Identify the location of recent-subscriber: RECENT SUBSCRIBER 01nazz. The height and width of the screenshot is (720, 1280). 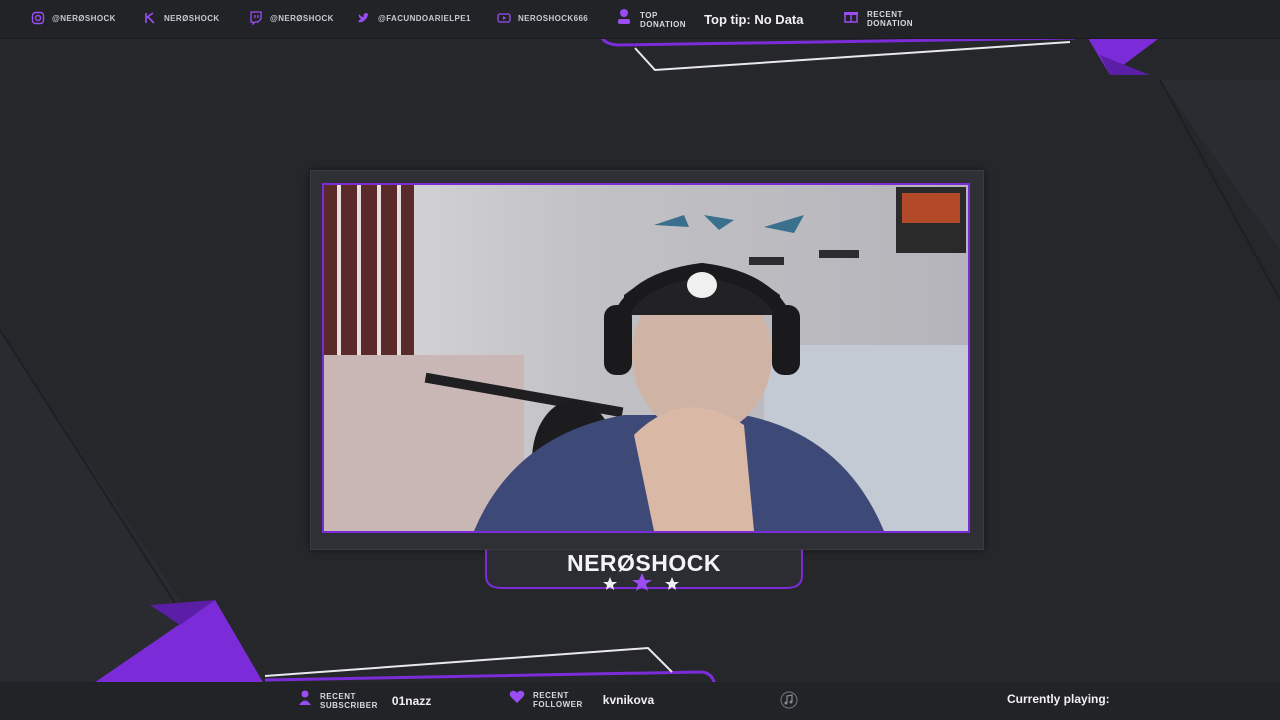
(364, 700).